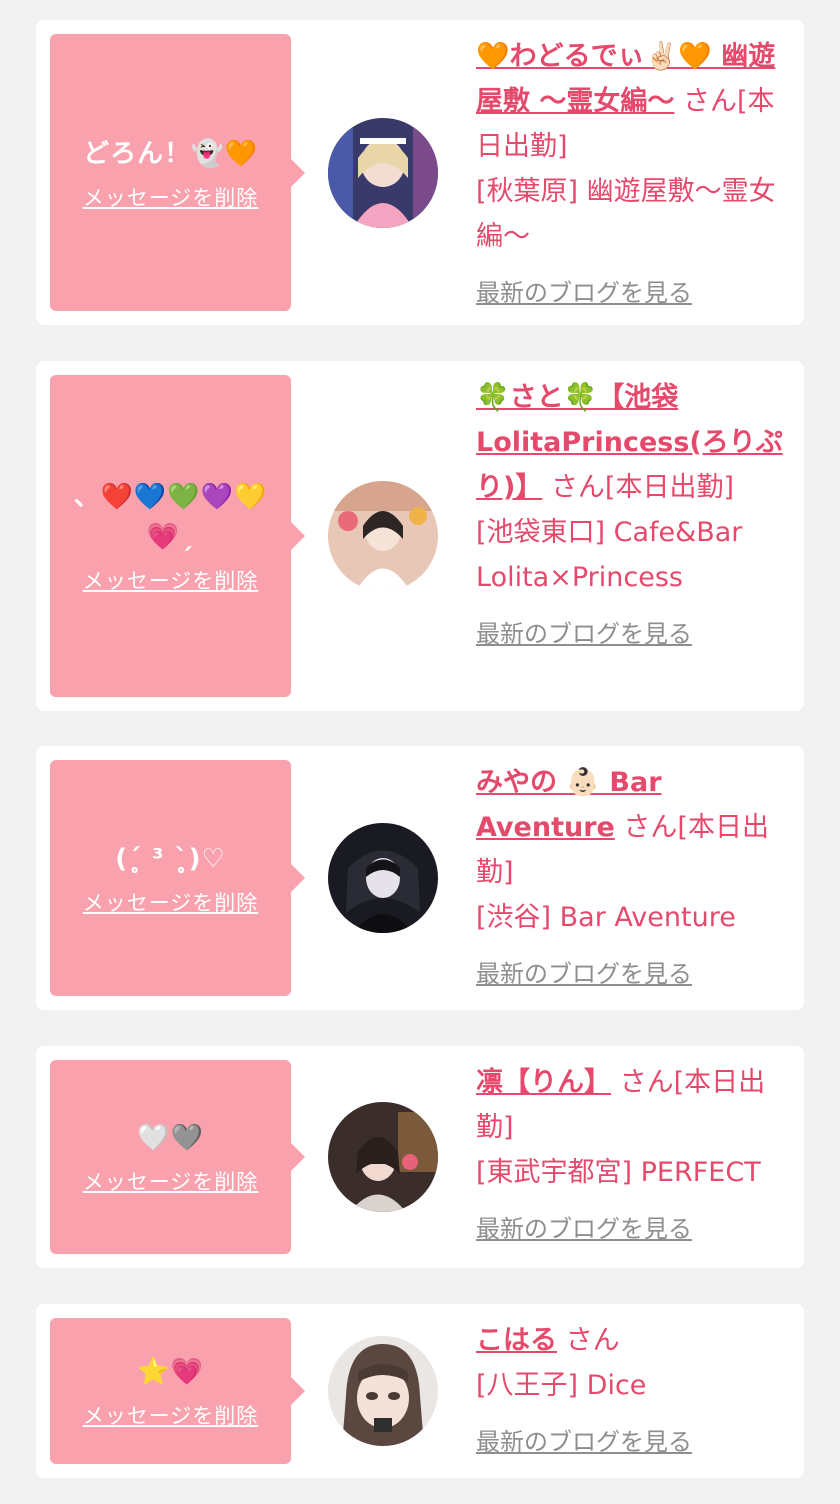 The height and width of the screenshot is (1504, 840). What do you see at coordinates (170, 517) in the screenshot?
I see `message-text: 、❤️💙💚💜💛💗ˏ` at bounding box center [170, 517].